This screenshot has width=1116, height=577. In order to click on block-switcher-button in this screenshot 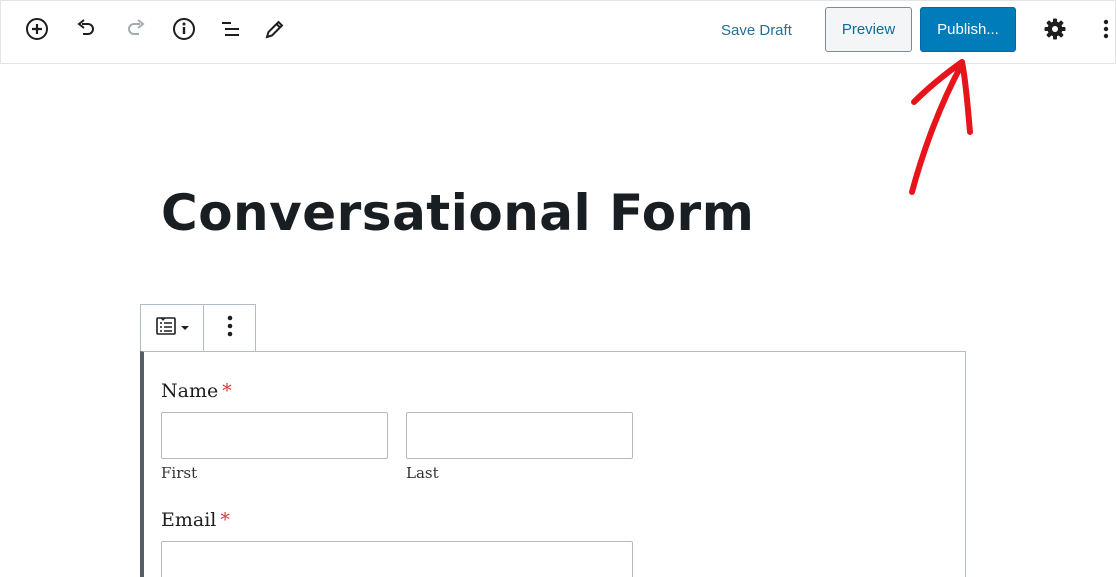, I will do `click(173, 328)`.